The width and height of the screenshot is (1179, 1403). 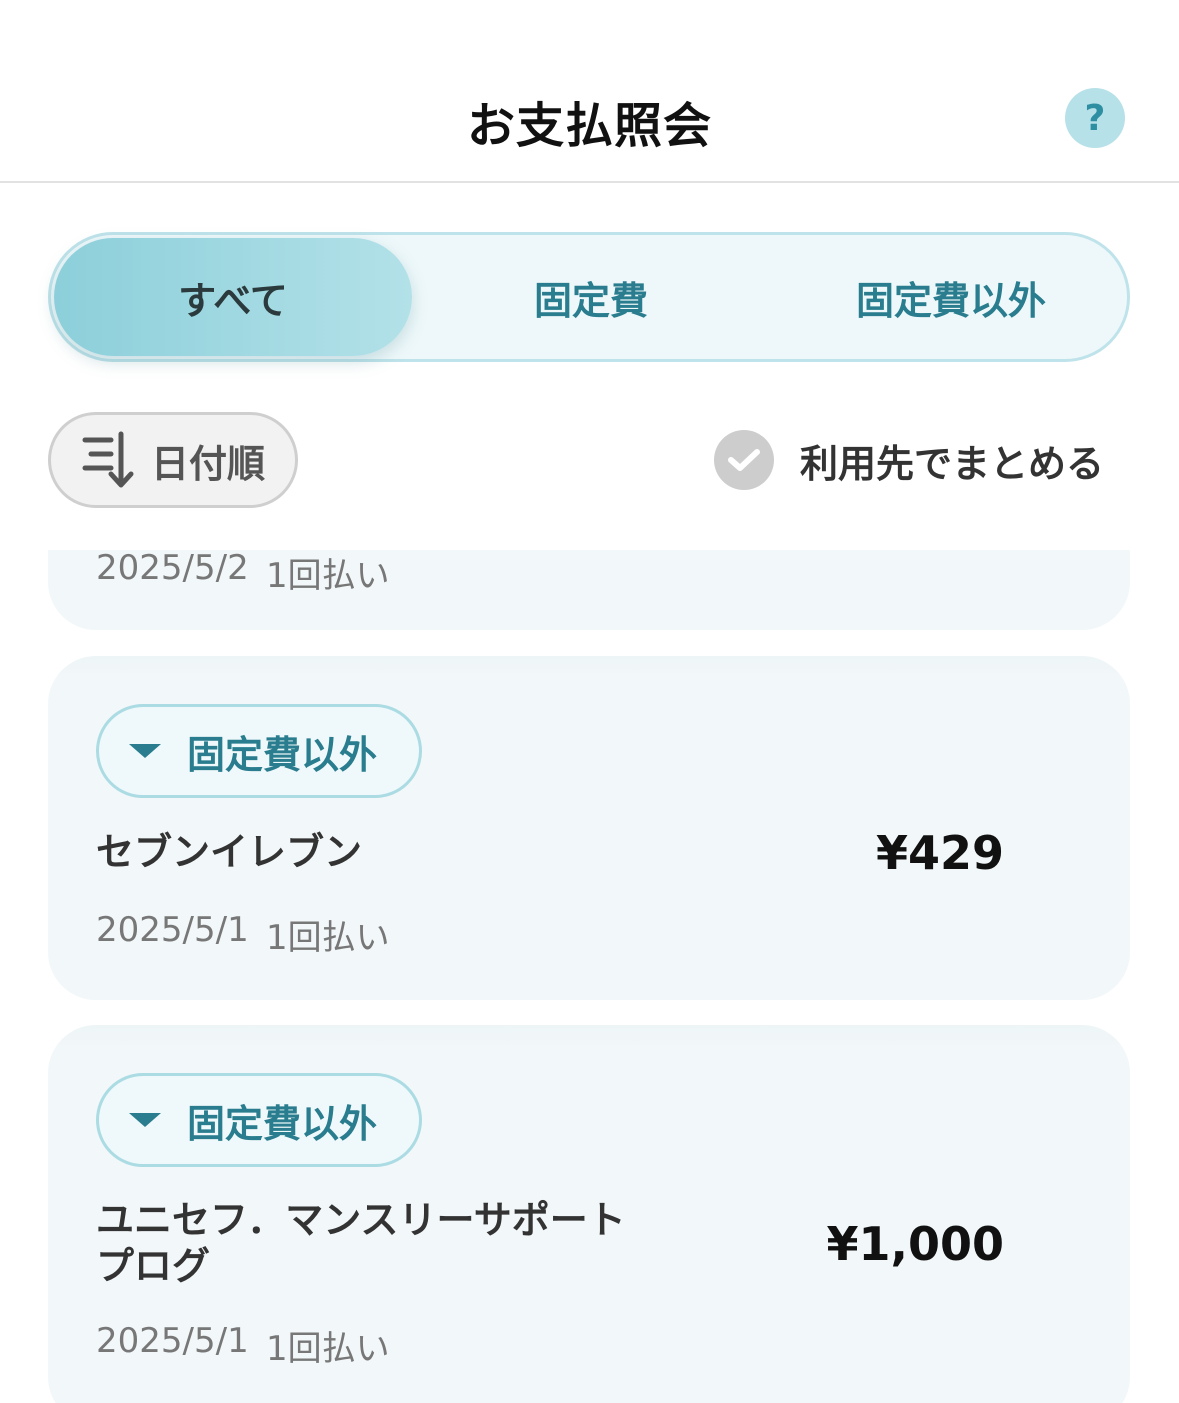 I want to click on payment-date: 2025/5/2, so click(x=172, y=569).